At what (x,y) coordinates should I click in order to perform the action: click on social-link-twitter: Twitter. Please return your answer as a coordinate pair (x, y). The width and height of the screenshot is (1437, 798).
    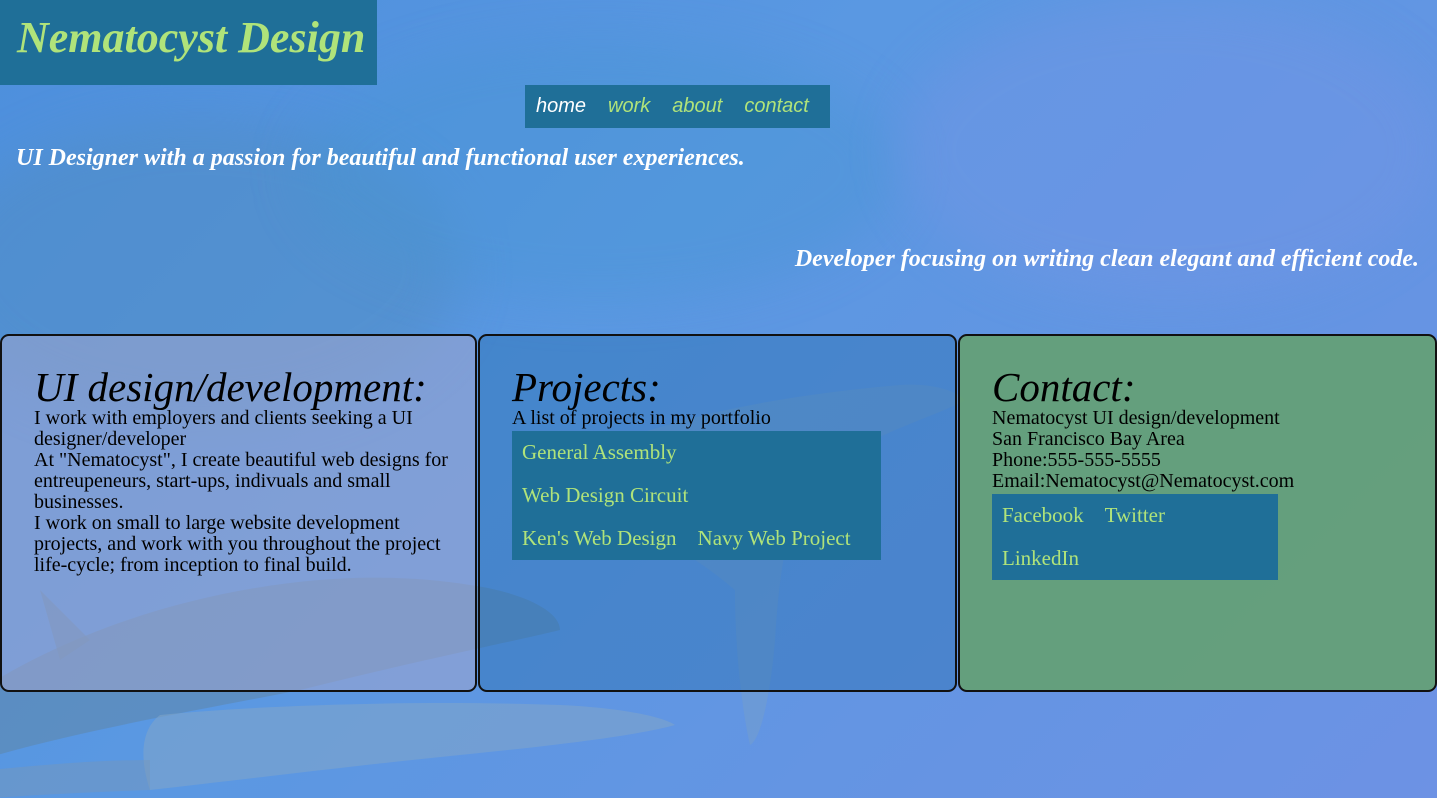
    Looking at the image, I should click on (1135, 515).